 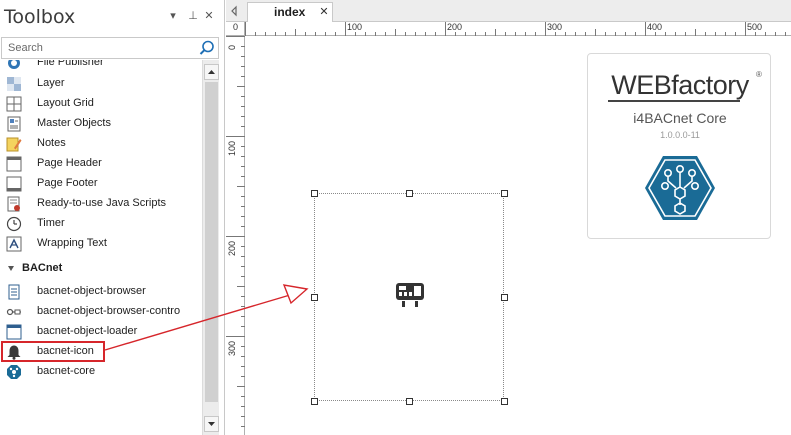 What do you see at coordinates (101, 164) in the screenshot?
I see `toolbox-item-page-header: Page Header` at bounding box center [101, 164].